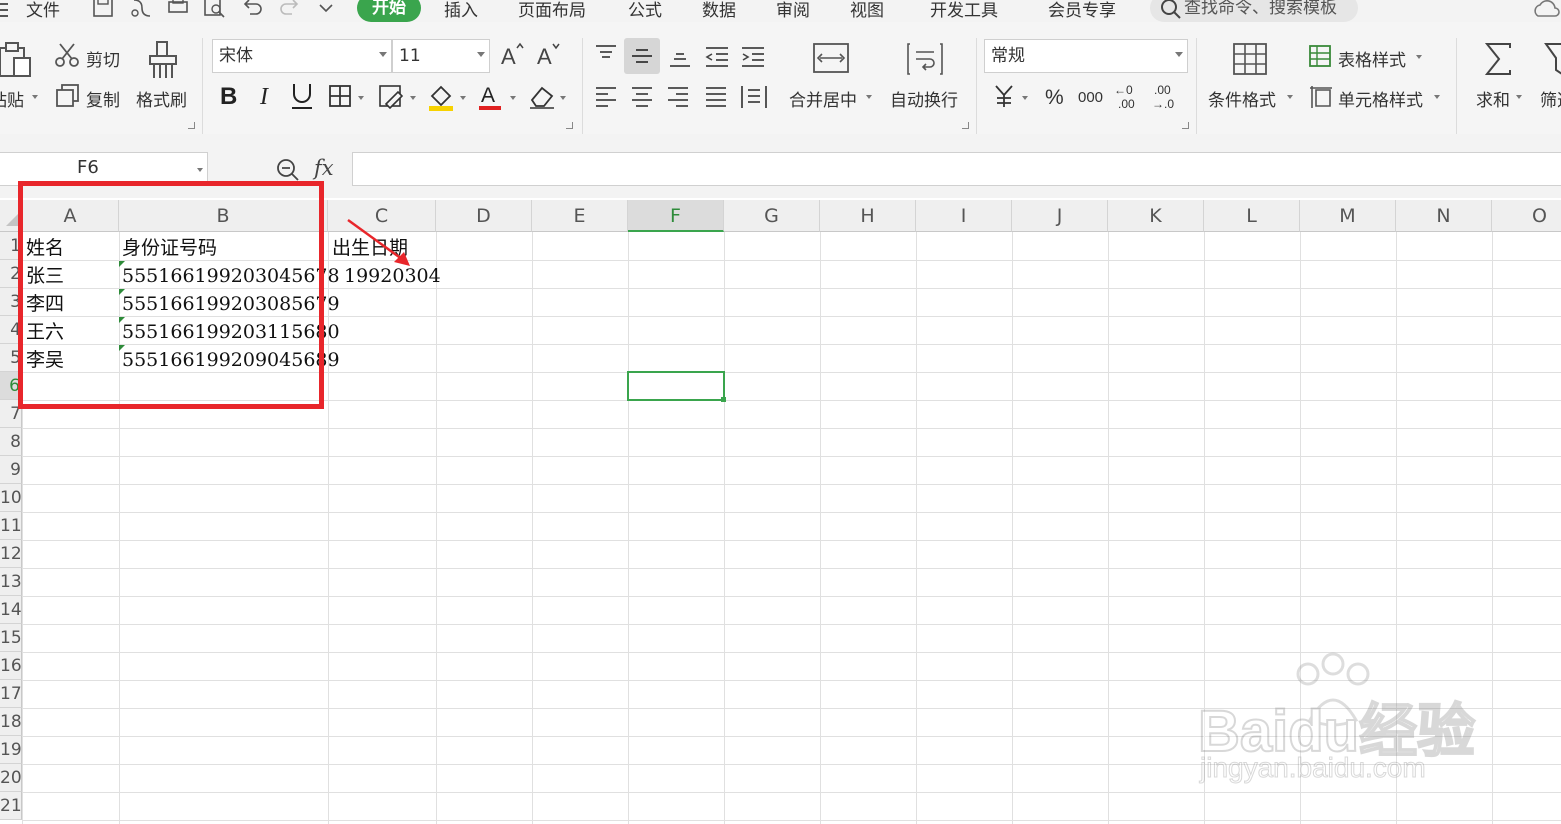 The image size is (1561, 824). What do you see at coordinates (442, 99) in the screenshot?
I see `fill-color-icon` at bounding box center [442, 99].